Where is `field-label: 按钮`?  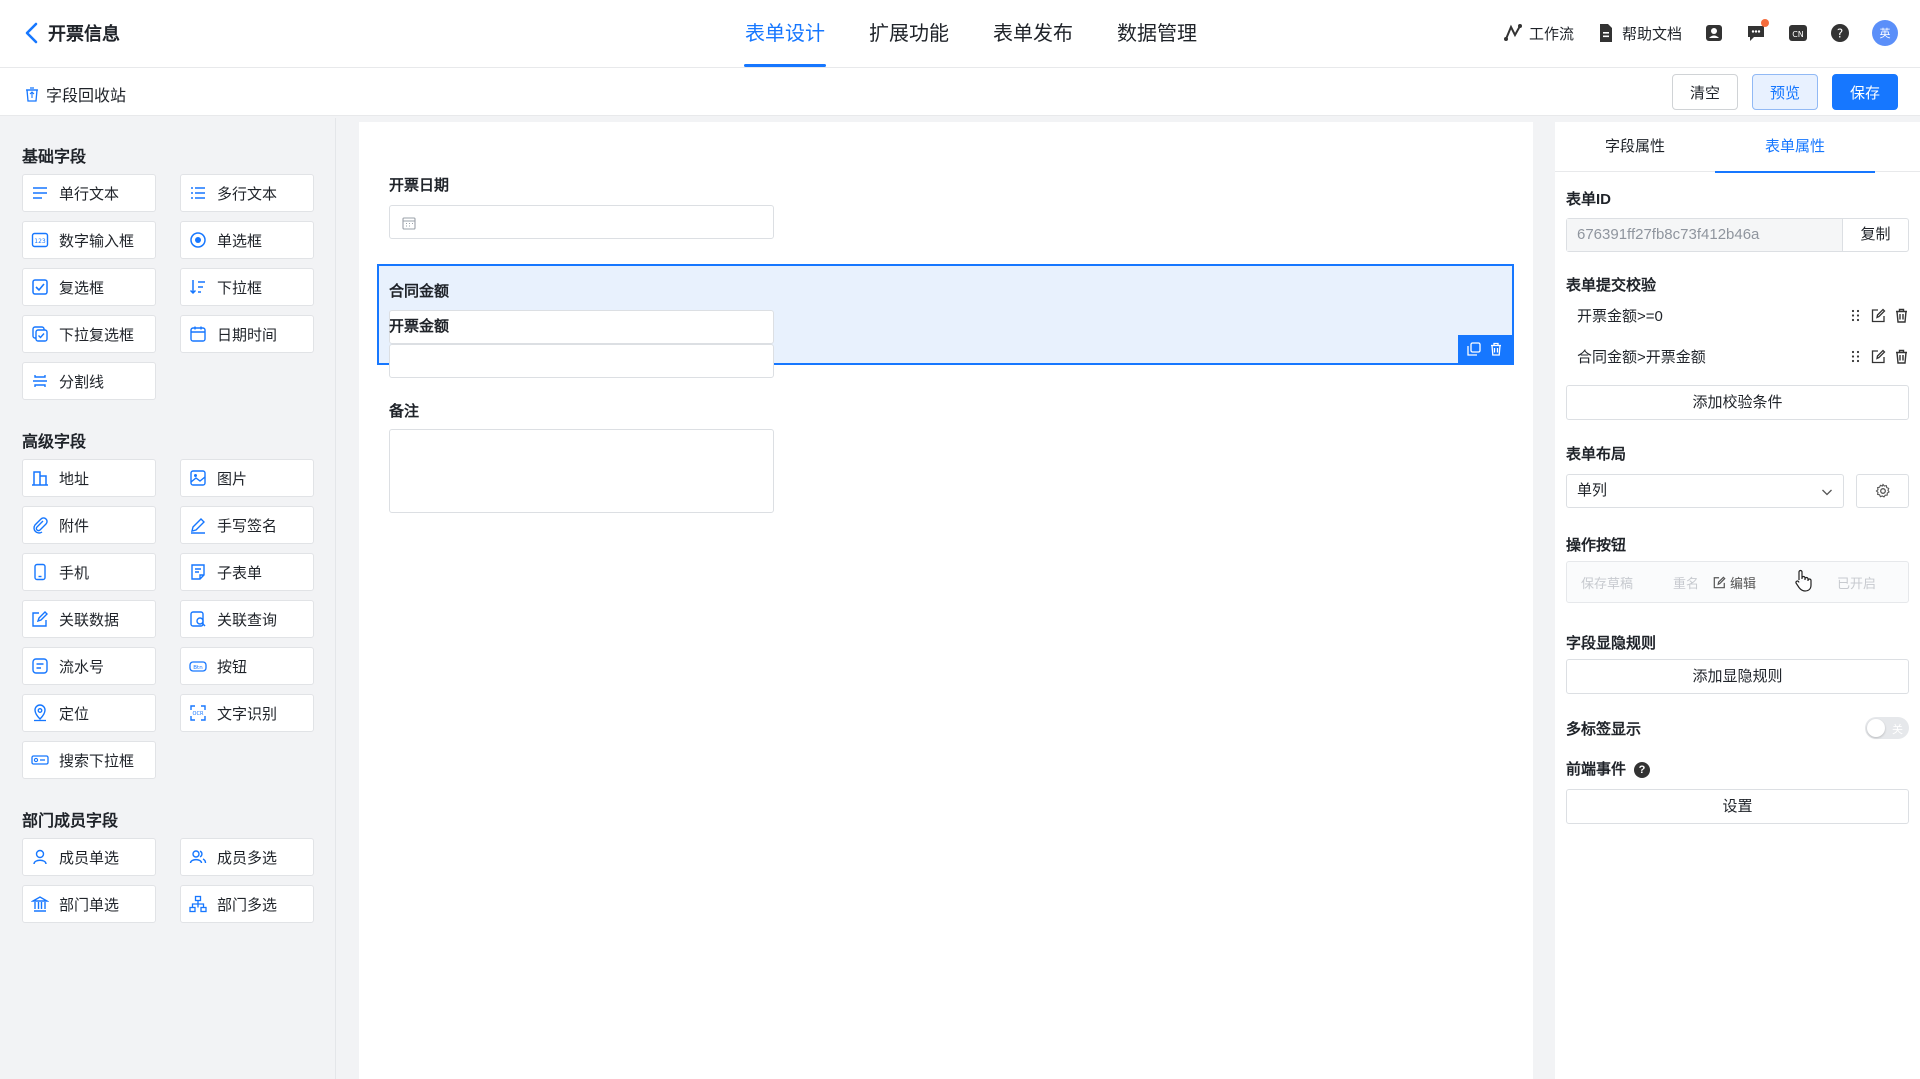
field-label: 按钮 is located at coordinates (232, 667).